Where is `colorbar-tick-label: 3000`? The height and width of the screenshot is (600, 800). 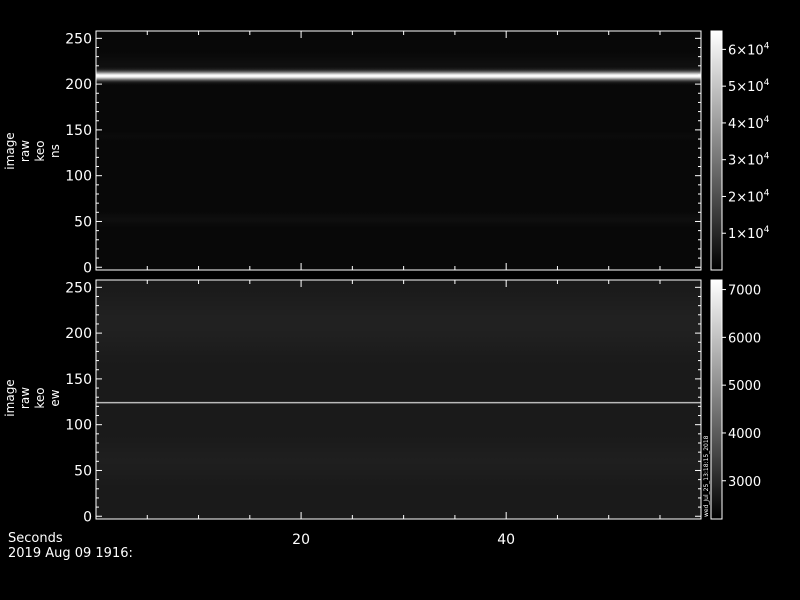 colorbar-tick-label: 3000 is located at coordinates (744, 482).